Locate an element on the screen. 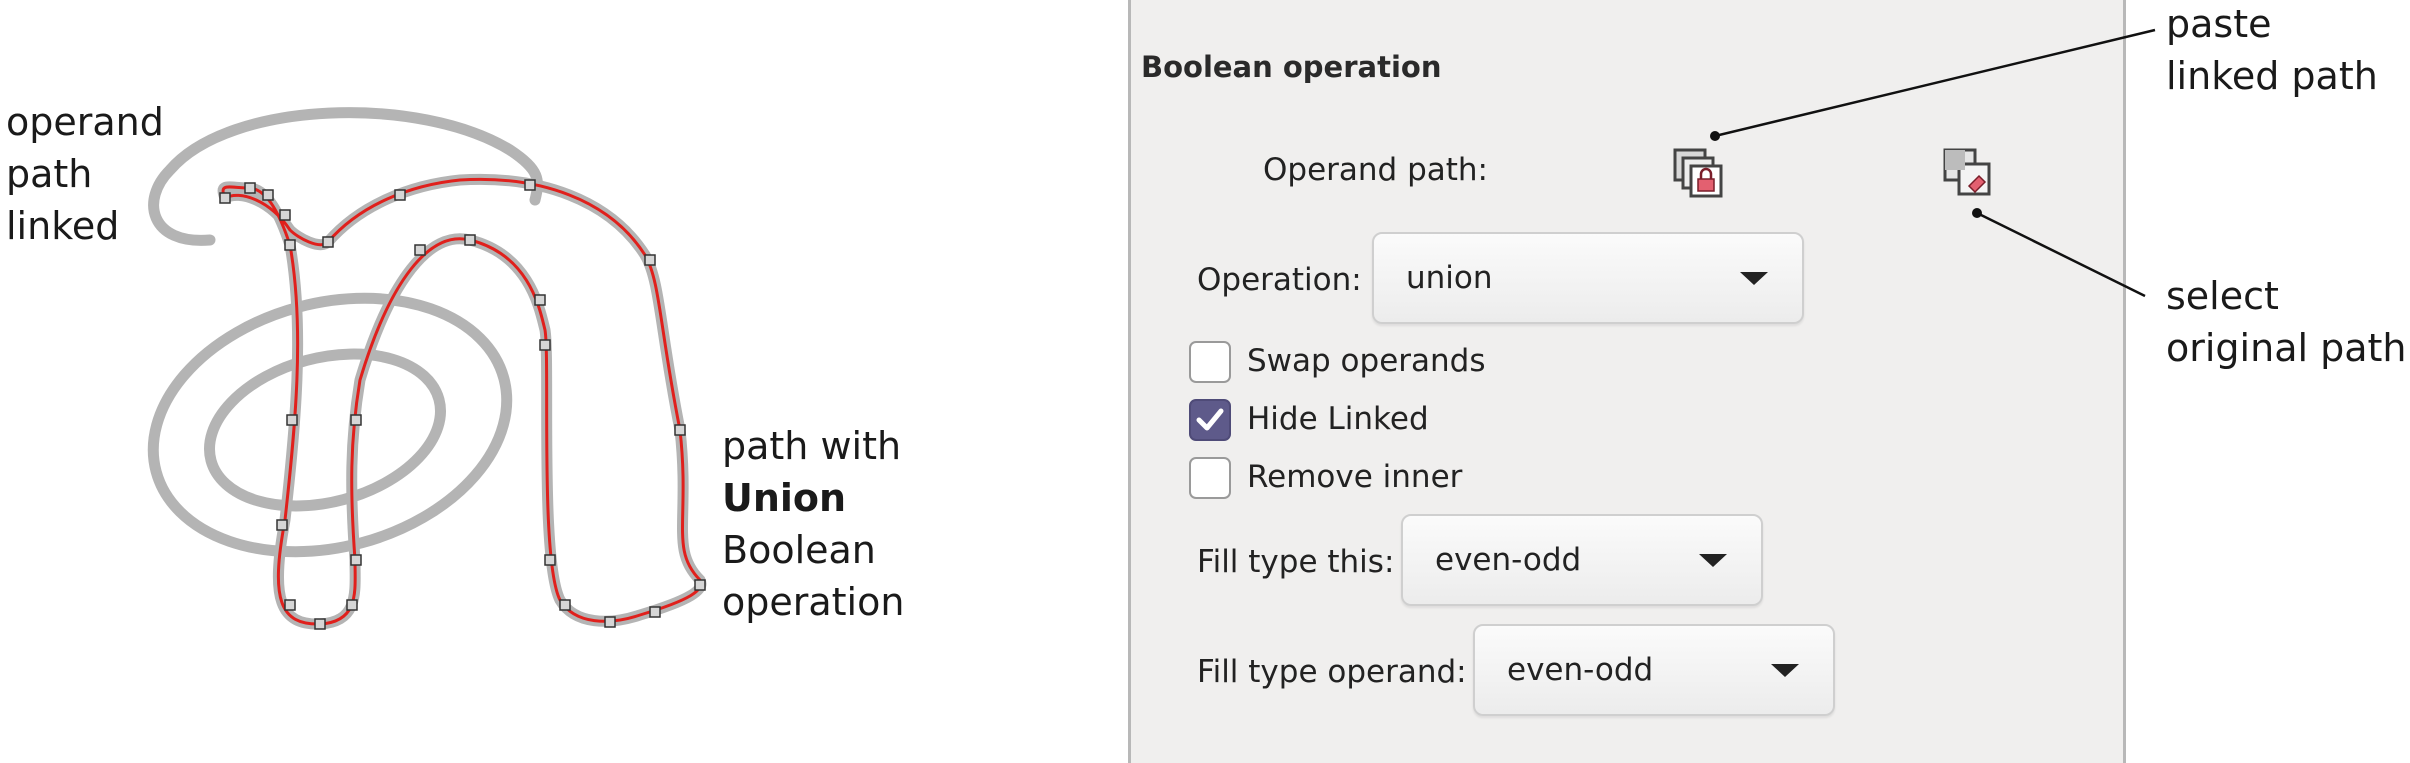 The image size is (2410, 763). select-original-path-icon is located at coordinates (1968, 173).